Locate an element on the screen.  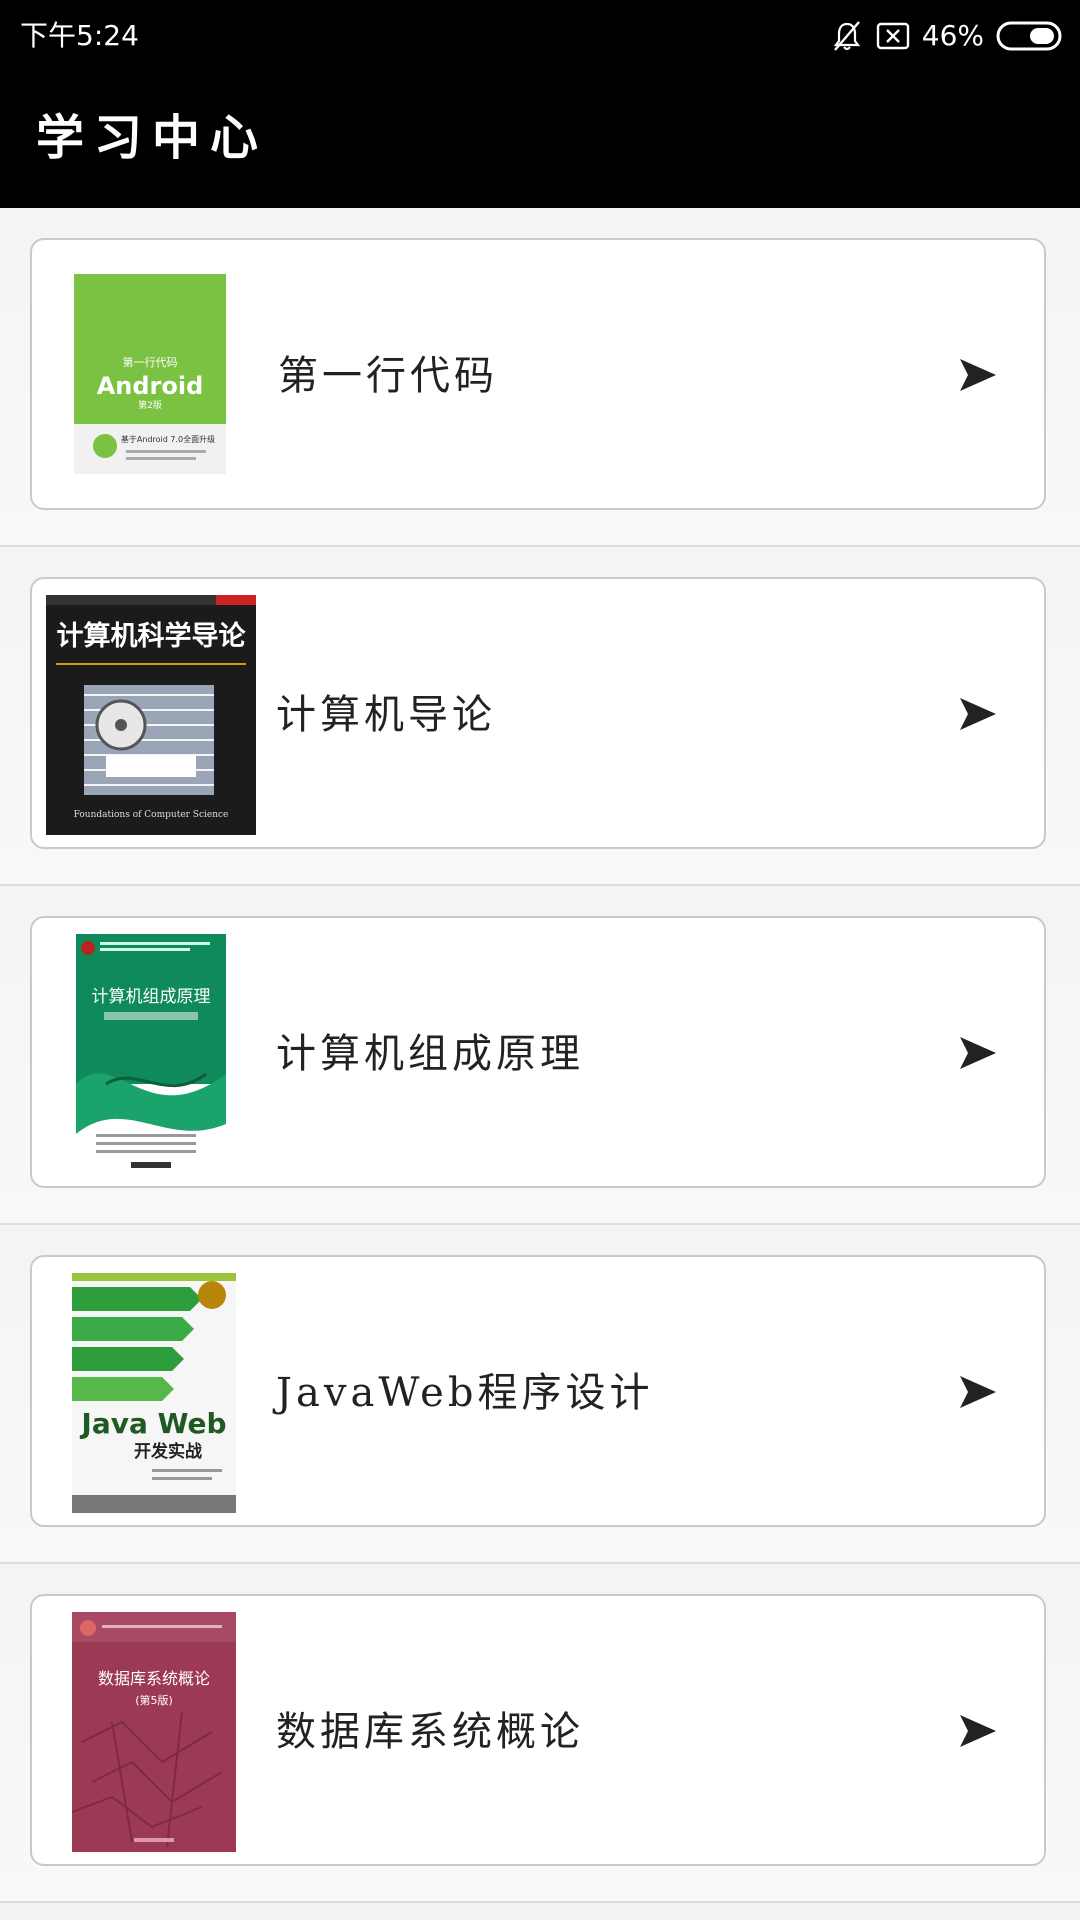
cover-text: Foundations of Computer Science is located at coordinates (151, 815).